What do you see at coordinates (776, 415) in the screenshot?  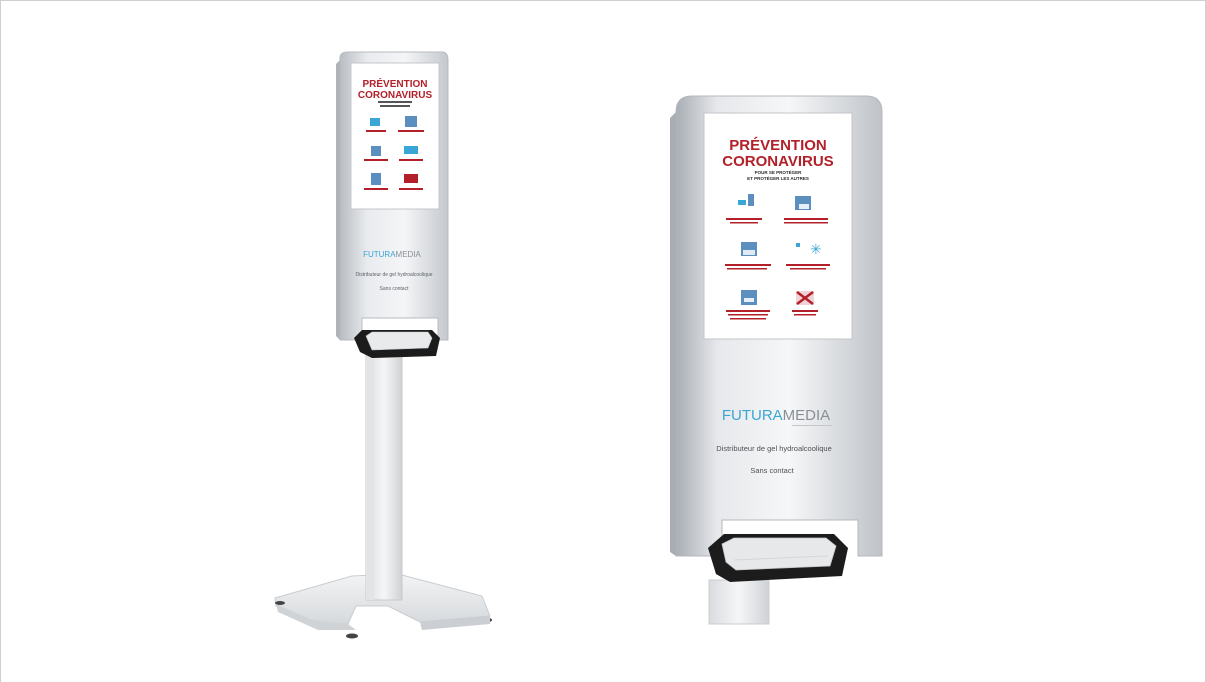 I see `kiosk-large-brand: FUTURAMEDIA` at bounding box center [776, 415].